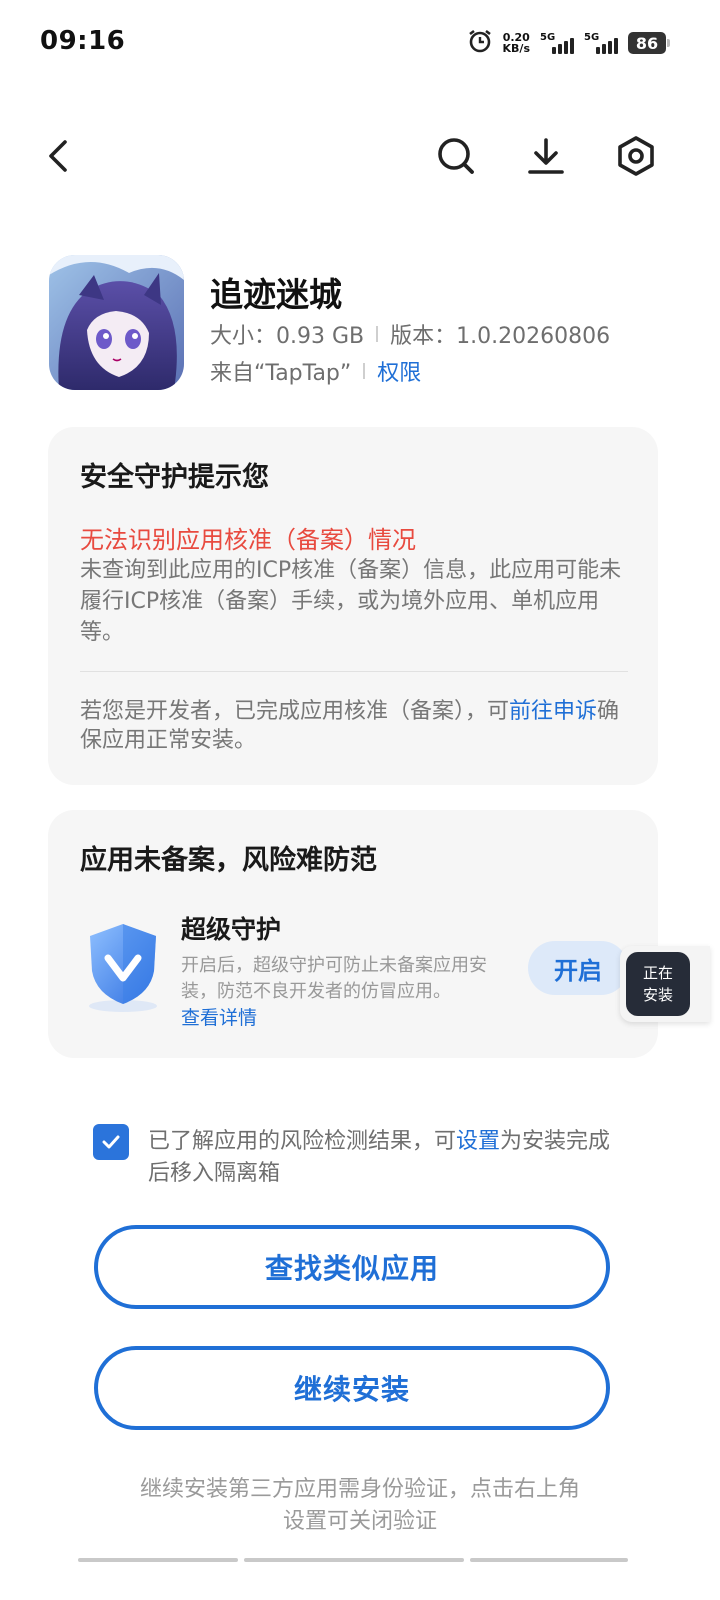  I want to click on chevron-left-icon, so click(58, 156).